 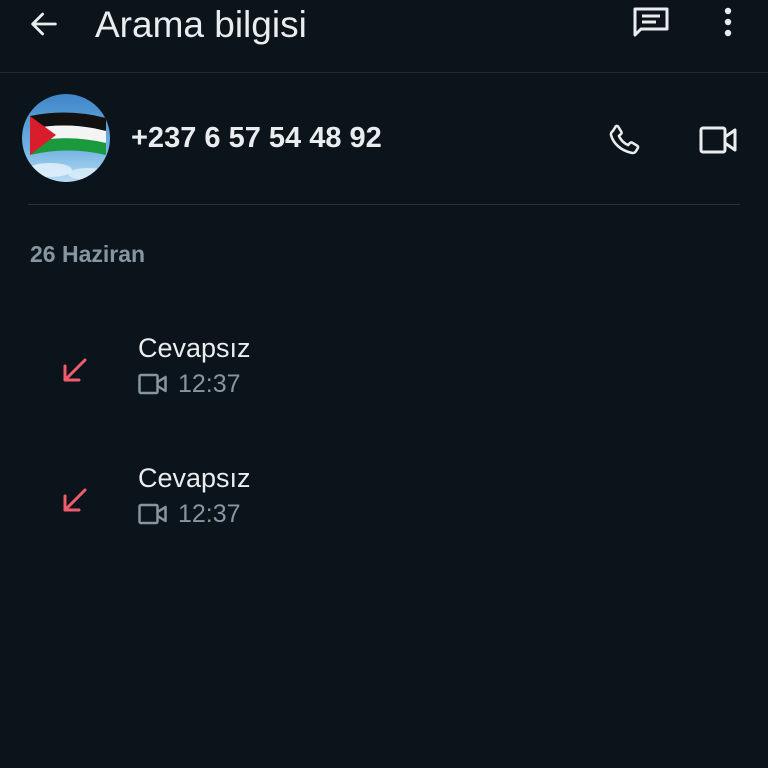 I want to click on date-header: 26 Haziran, so click(x=88, y=254).